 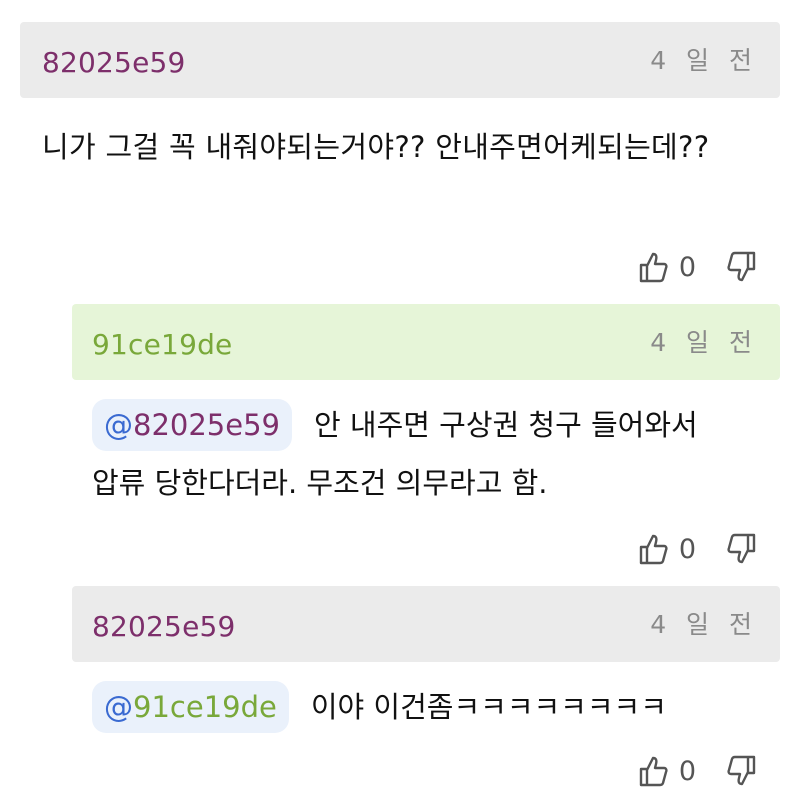 I want to click on comment-text: 니가 그걸 꼭 내줘야되는거야?? 안내주면어케되는데??, so click(x=400, y=180).